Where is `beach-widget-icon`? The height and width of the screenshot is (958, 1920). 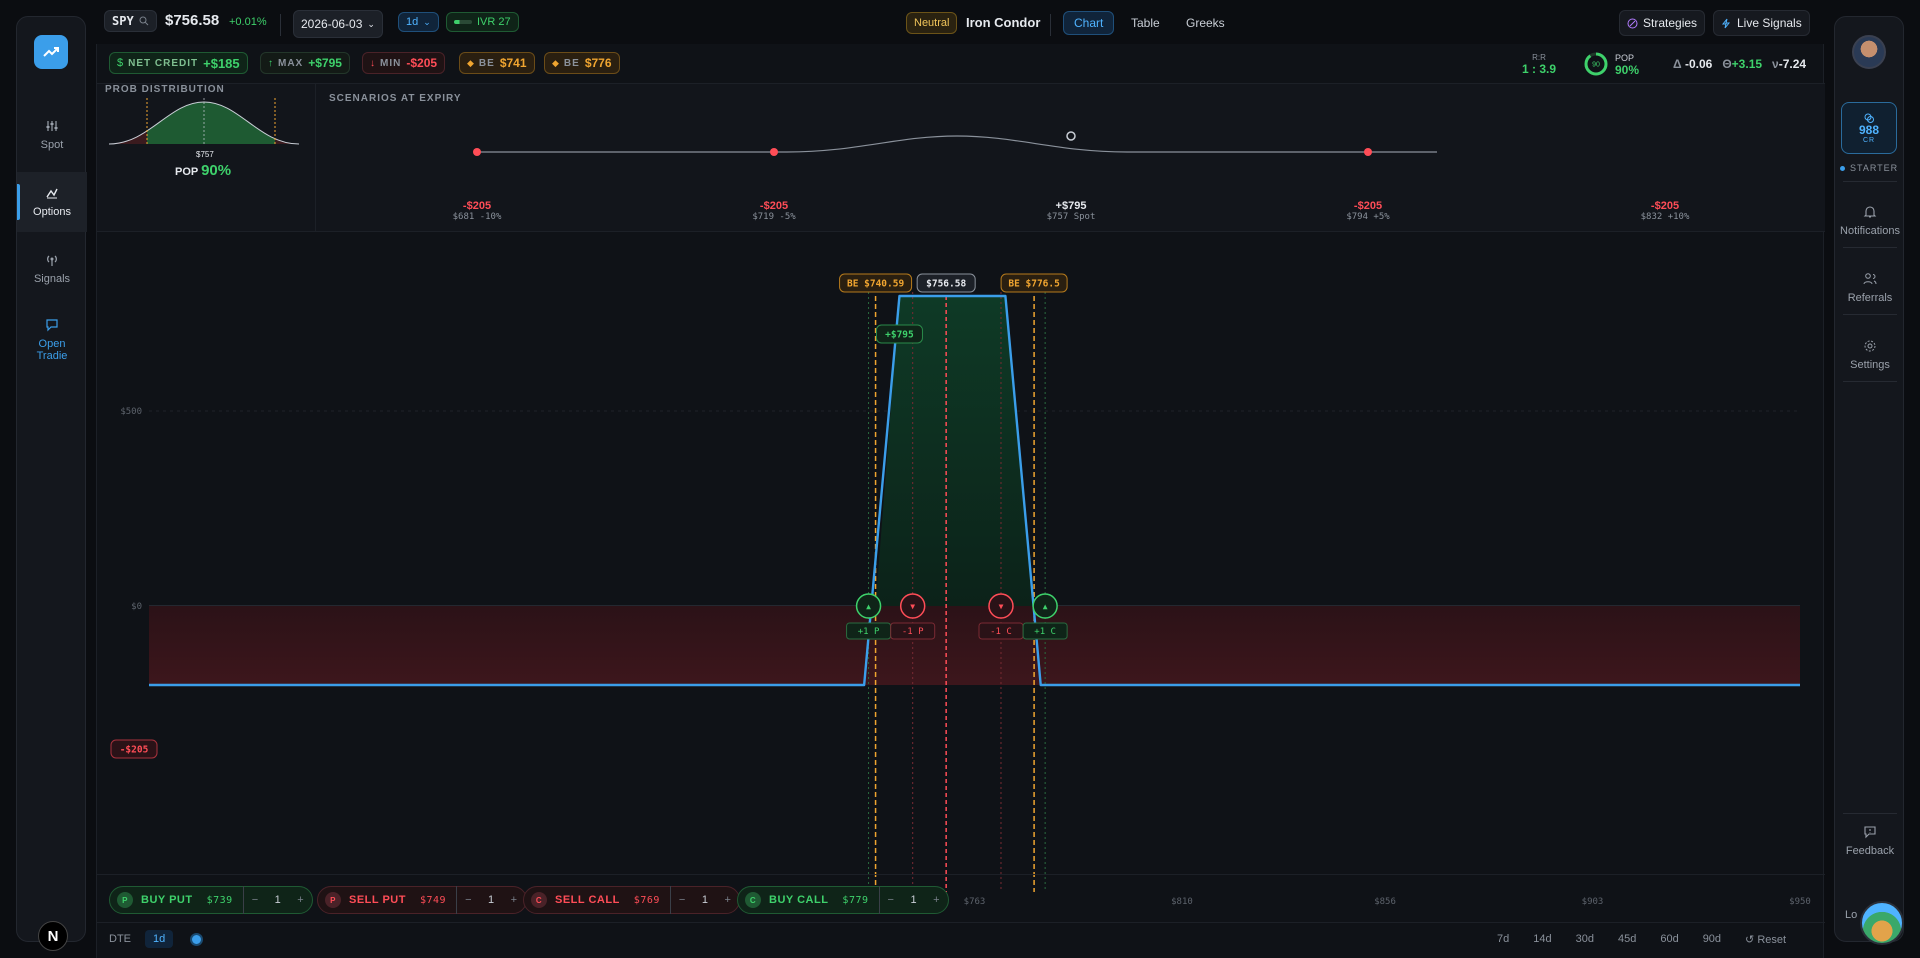 beach-widget-icon is located at coordinates (1882, 923).